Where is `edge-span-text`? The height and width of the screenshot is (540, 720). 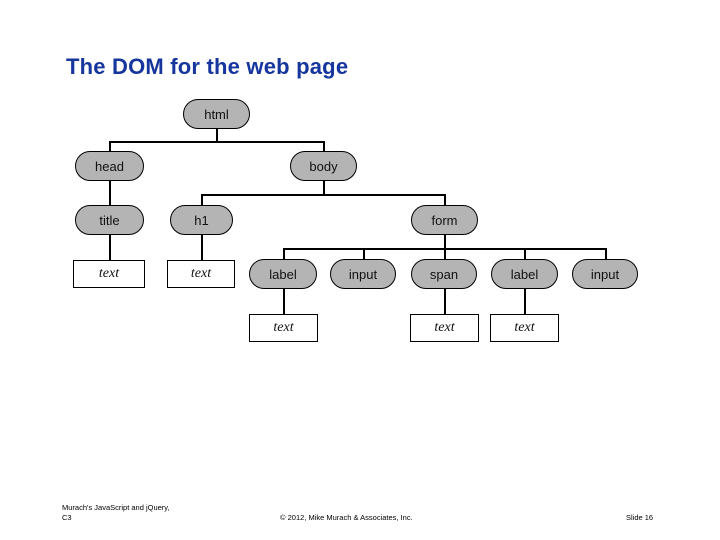
edge-span-text is located at coordinates (445, 301).